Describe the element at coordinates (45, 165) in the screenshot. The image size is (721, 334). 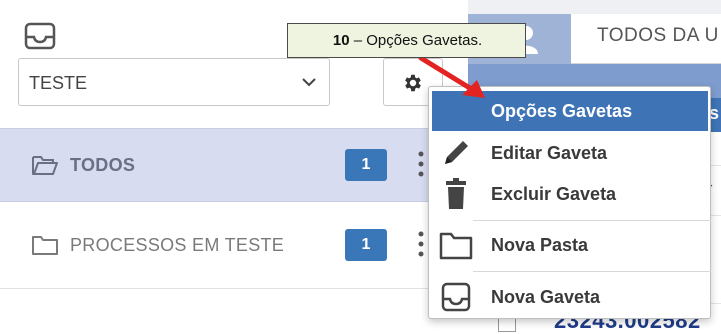
I see `folder-open-icon` at that location.